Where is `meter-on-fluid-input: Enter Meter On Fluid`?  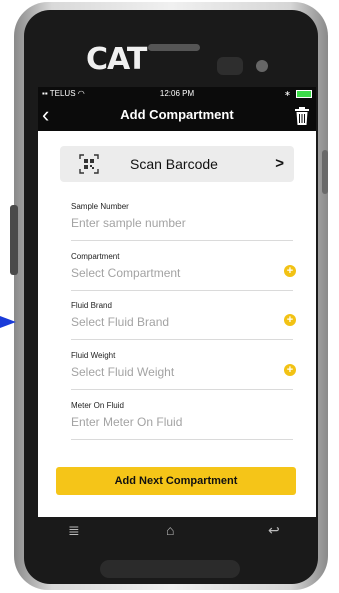
meter-on-fluid-input: Enter Meter On Fluid is located at coordinates (126, 422).